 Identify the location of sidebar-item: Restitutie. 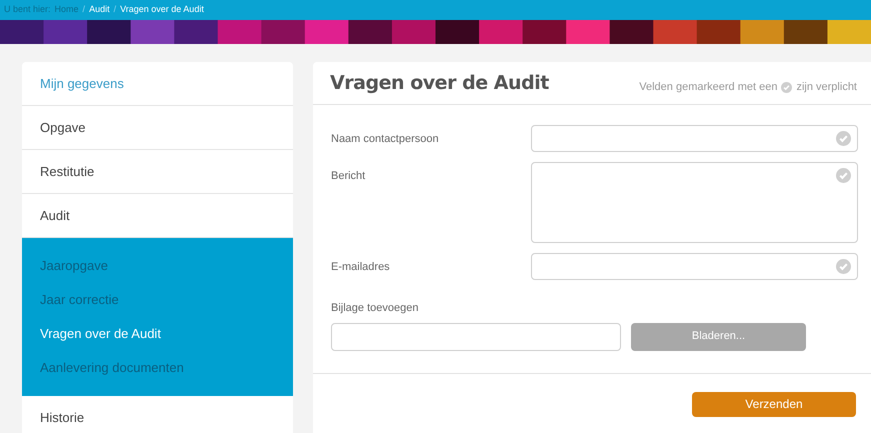
(157, 172).